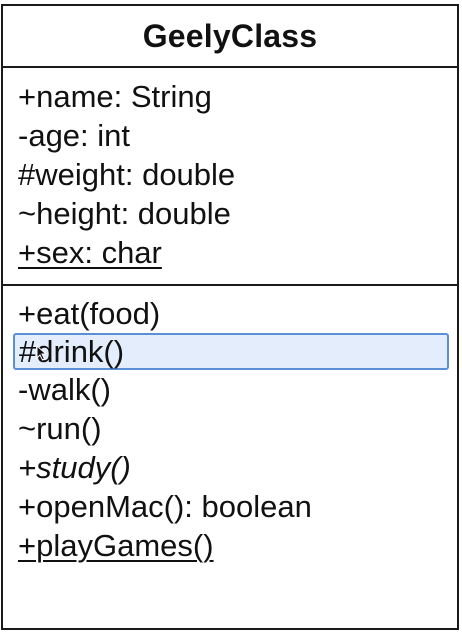  Describe the element at coordinates (72, 351) in the screenshot. I see `method-drink-label: #drink()` at that location.